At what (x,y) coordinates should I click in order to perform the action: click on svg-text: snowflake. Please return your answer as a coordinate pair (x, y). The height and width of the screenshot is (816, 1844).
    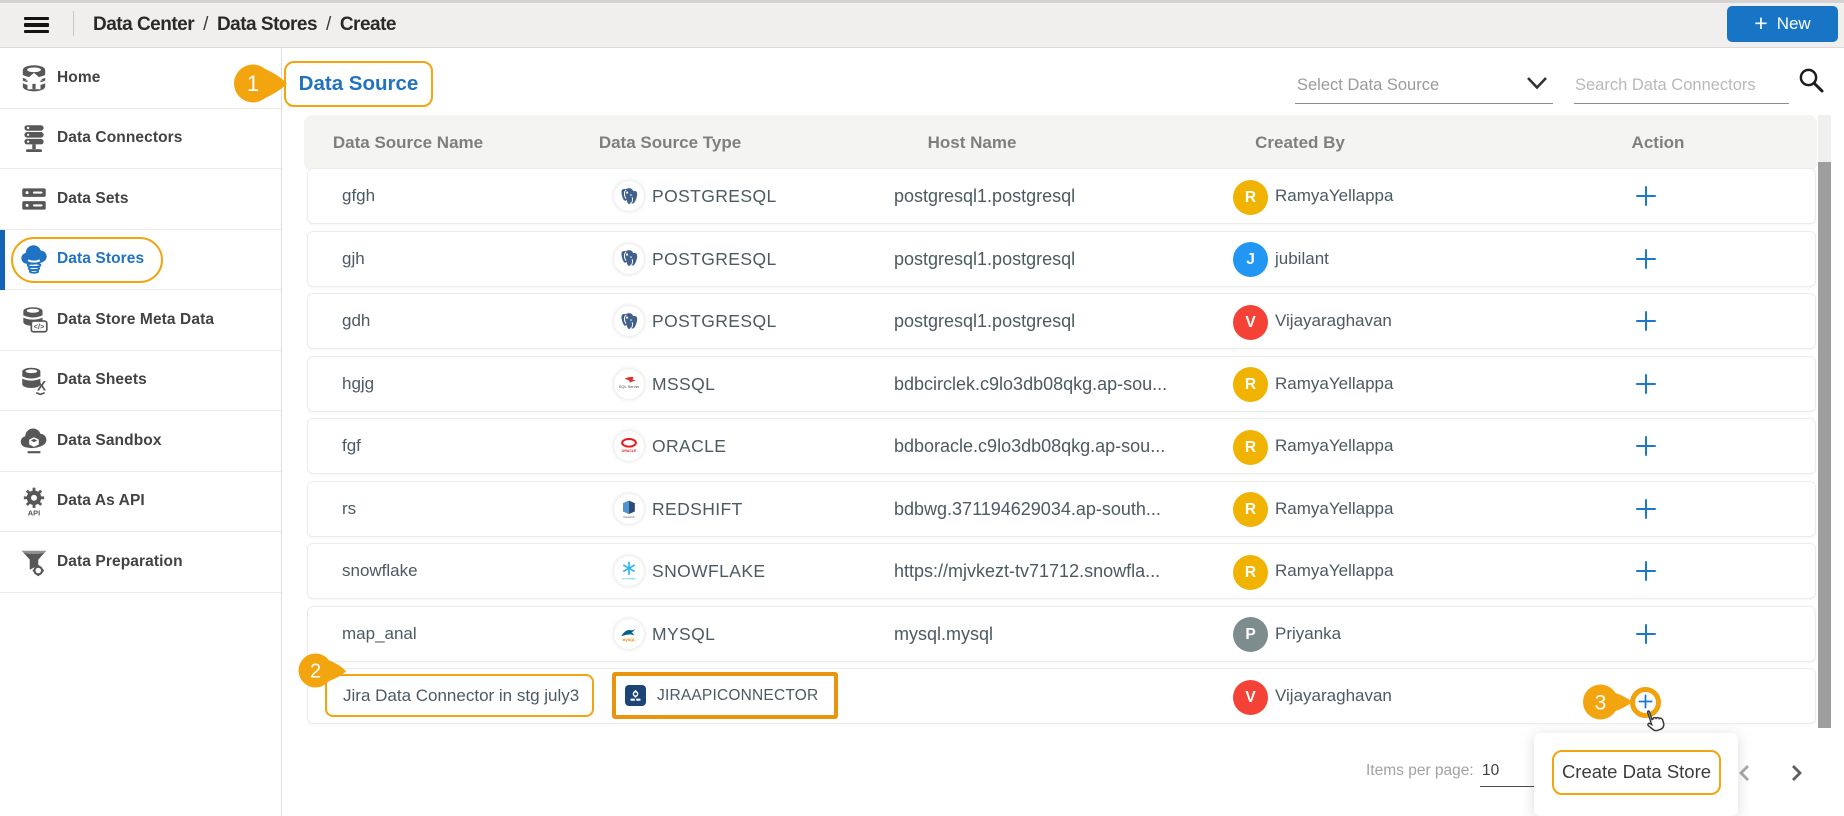
    Looking at the image, I should click on (629, 579).